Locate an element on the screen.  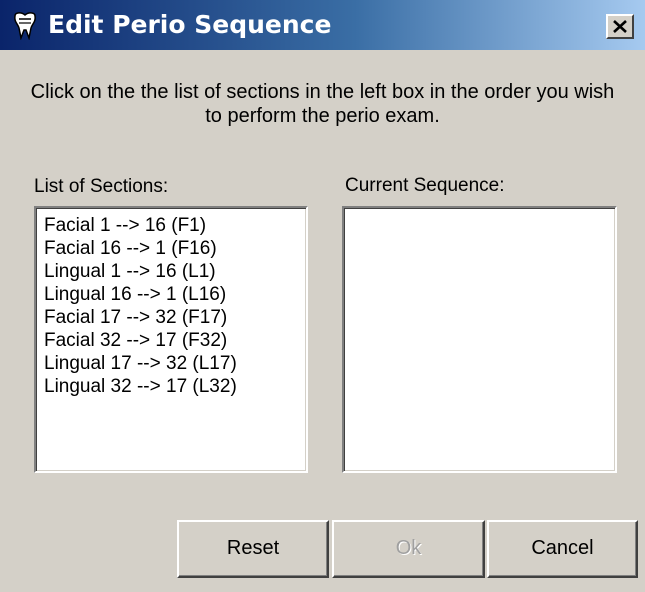
list-item: Facial 32 --> 17 (F32) is located at coordinates (175, 340).